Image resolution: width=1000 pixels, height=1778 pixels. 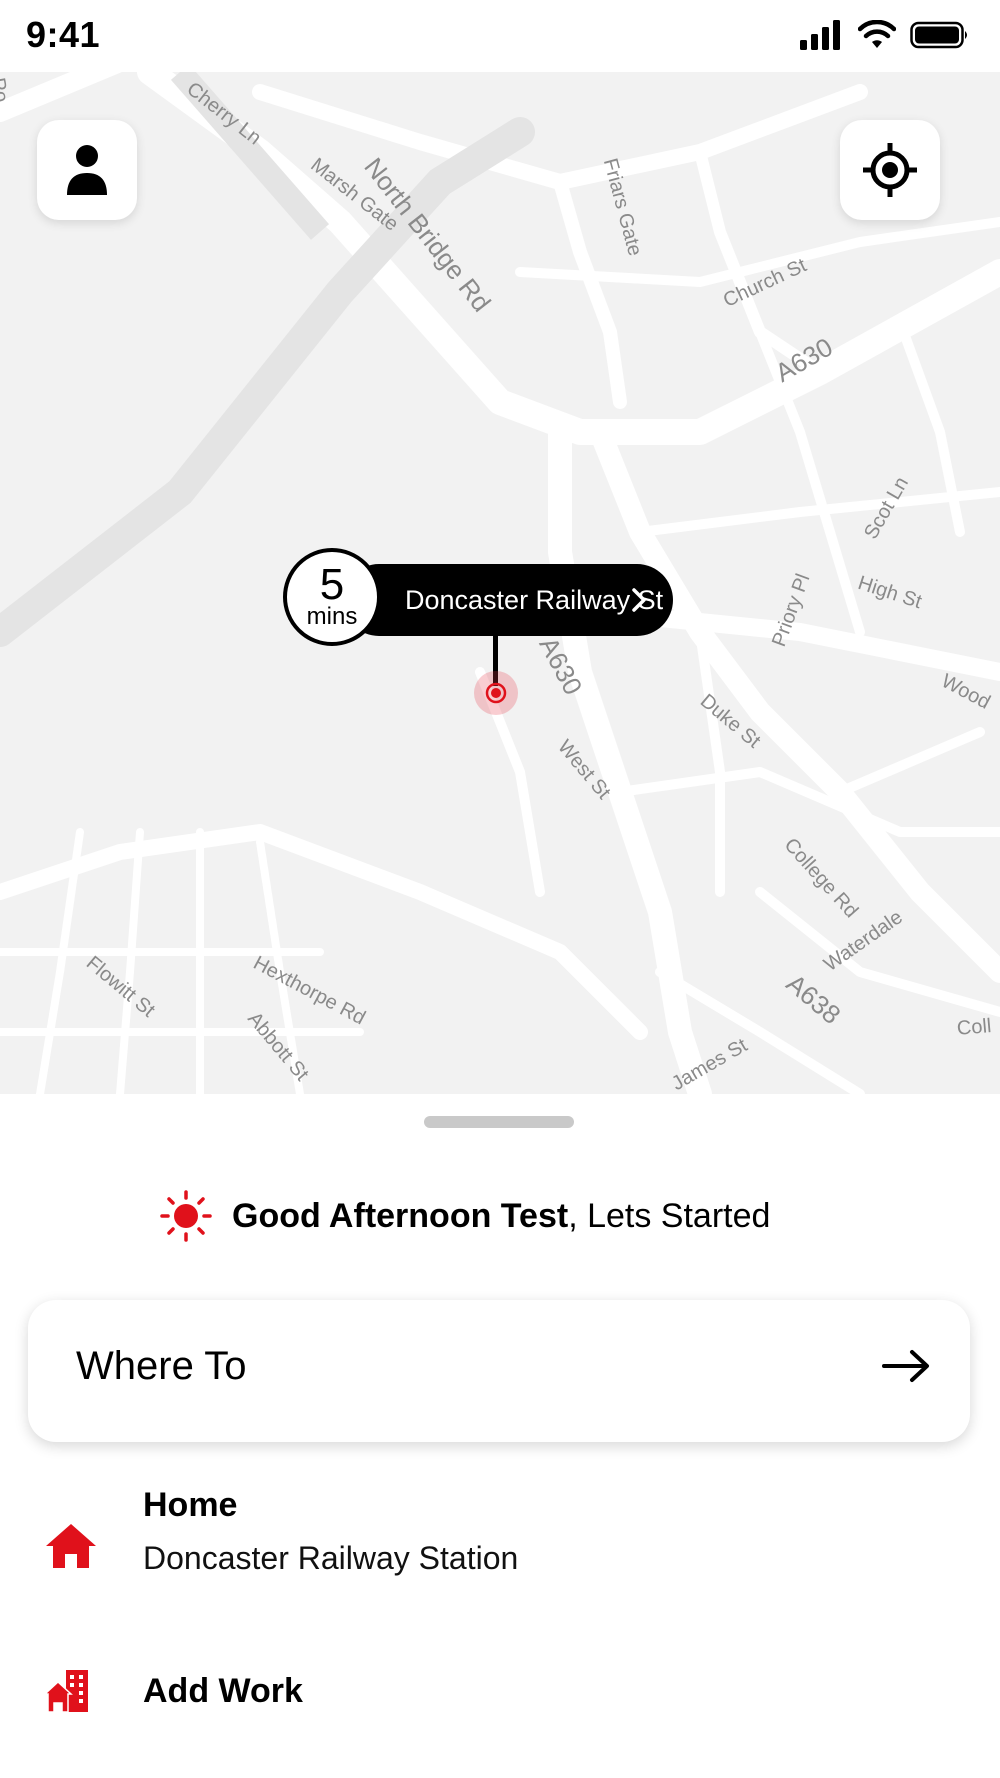 What do you see at coordinates (877, 34) in the screenshot?
I see `wifi-icon` at bounding box center [877, 34].